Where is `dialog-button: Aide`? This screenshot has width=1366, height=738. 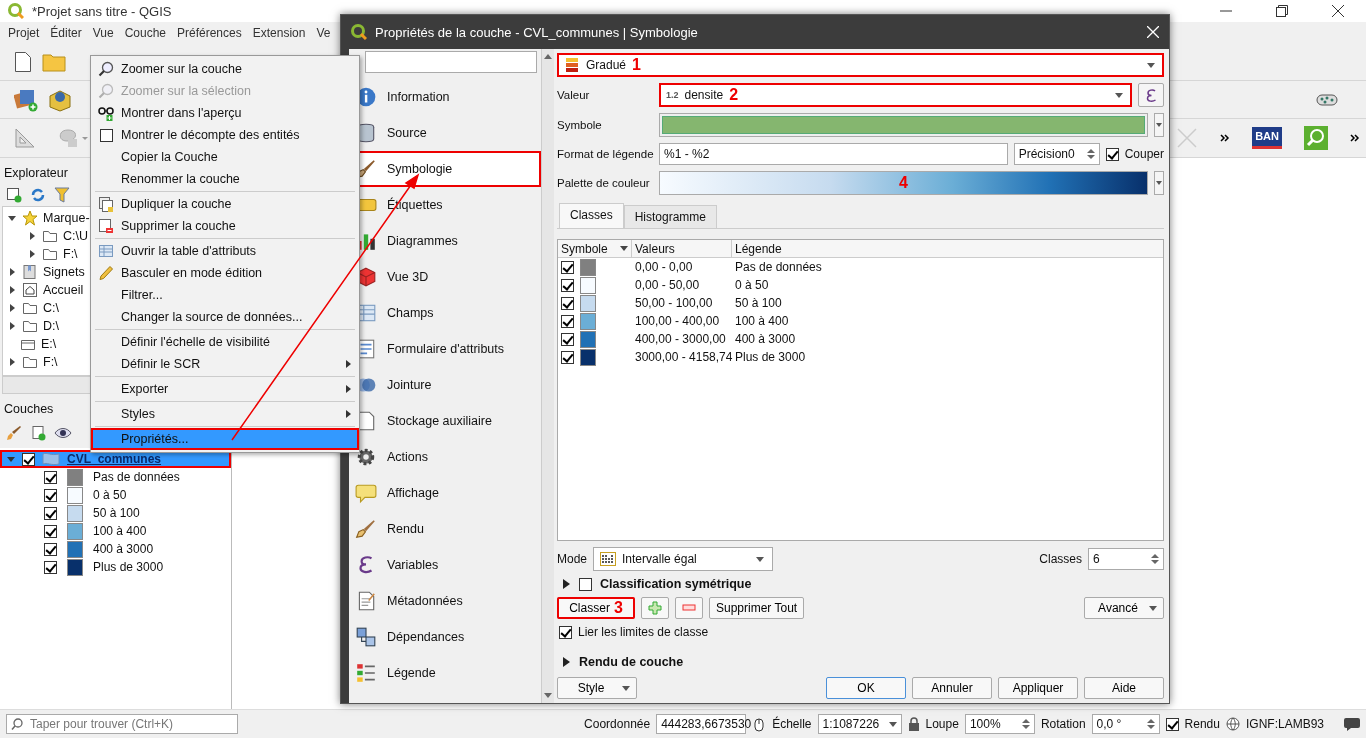 dialog-button: Aide is located at coordinates (1124, 688).